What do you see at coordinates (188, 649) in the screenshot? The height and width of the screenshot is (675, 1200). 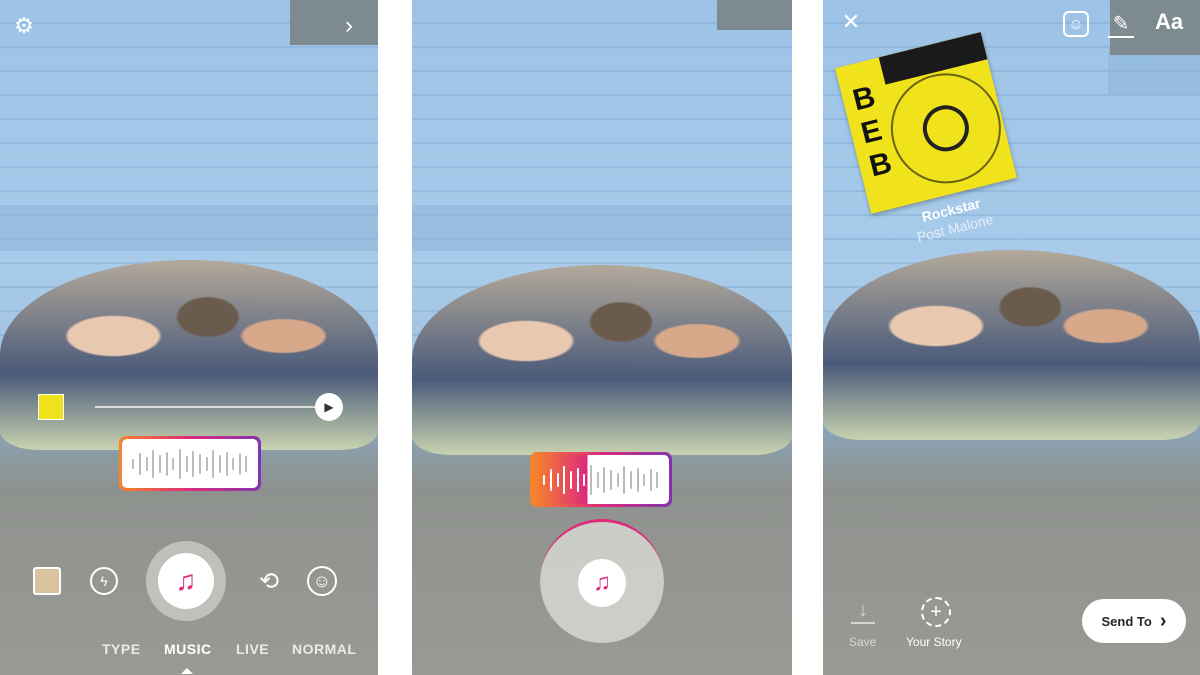 I see `mode-music: MUSIC` at bounding box center [188, 649].